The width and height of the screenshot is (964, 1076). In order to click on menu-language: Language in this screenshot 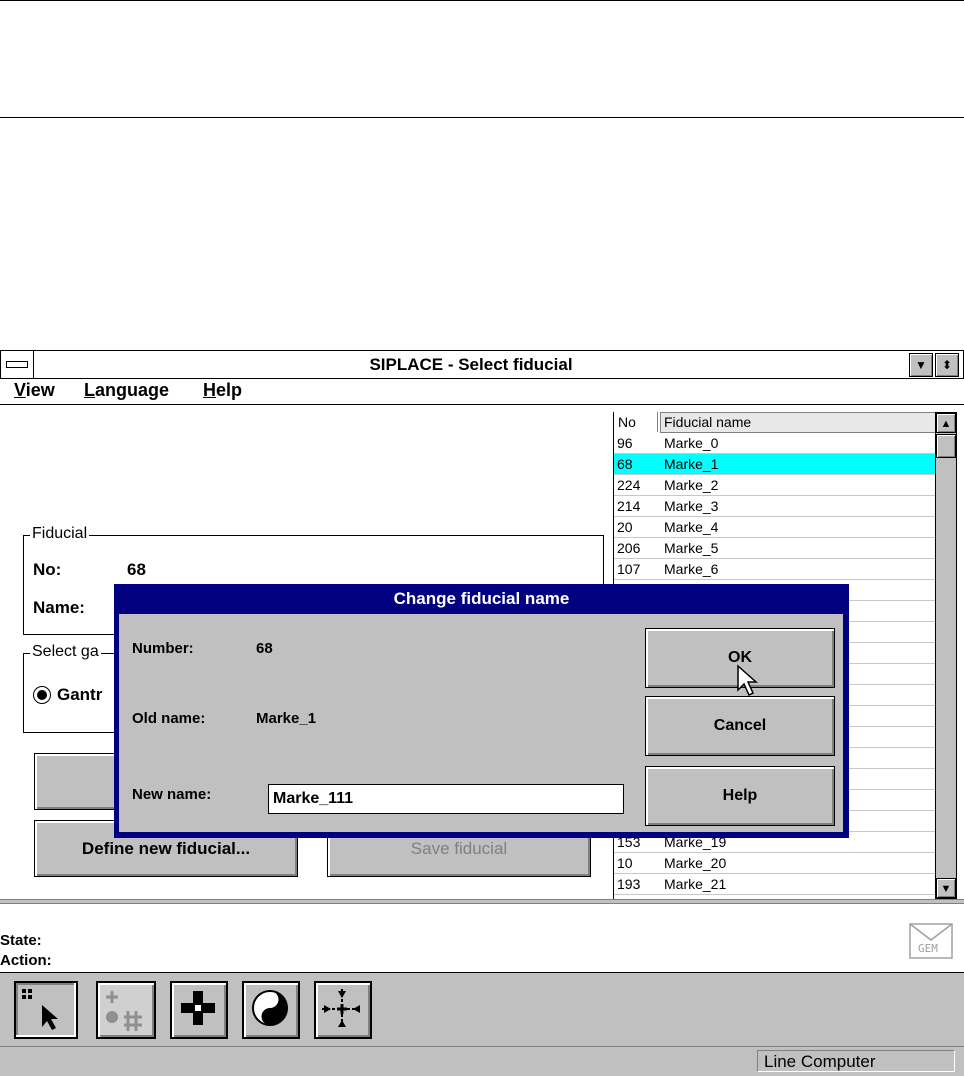, I will do `click(126, 390)`.